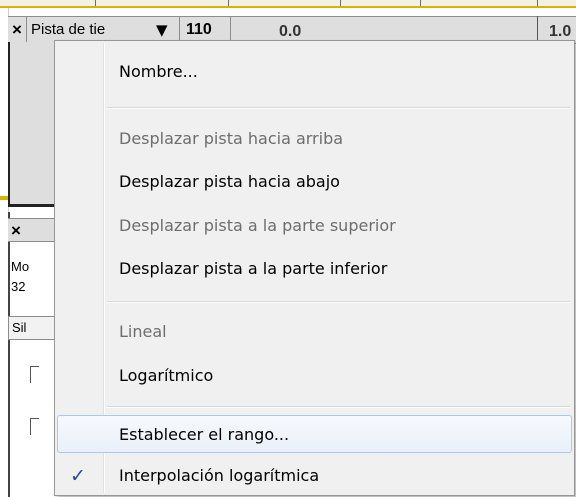 The image size is (576, 497). I want to click on menu-item-label: Desplazar pista hacia arriba, so click(231, 138).